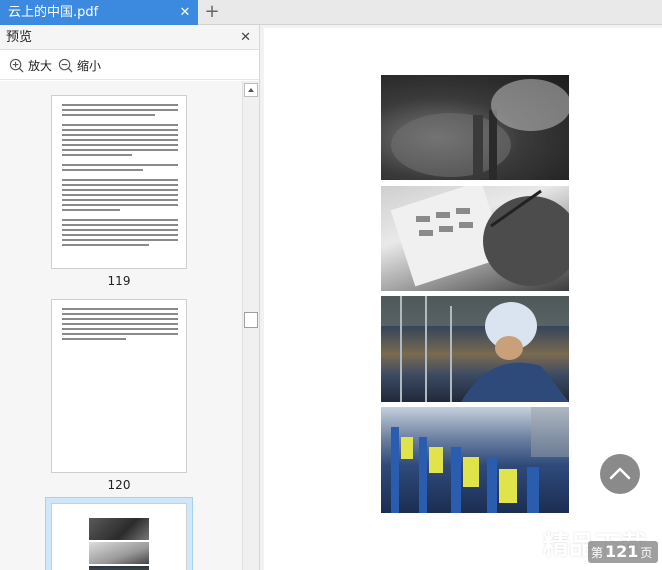 This screenshot has width=662, height=570. Describe the element at coordinates (19, 37) in the screenshot. I see `preview-panel-title: 预览` at that location.